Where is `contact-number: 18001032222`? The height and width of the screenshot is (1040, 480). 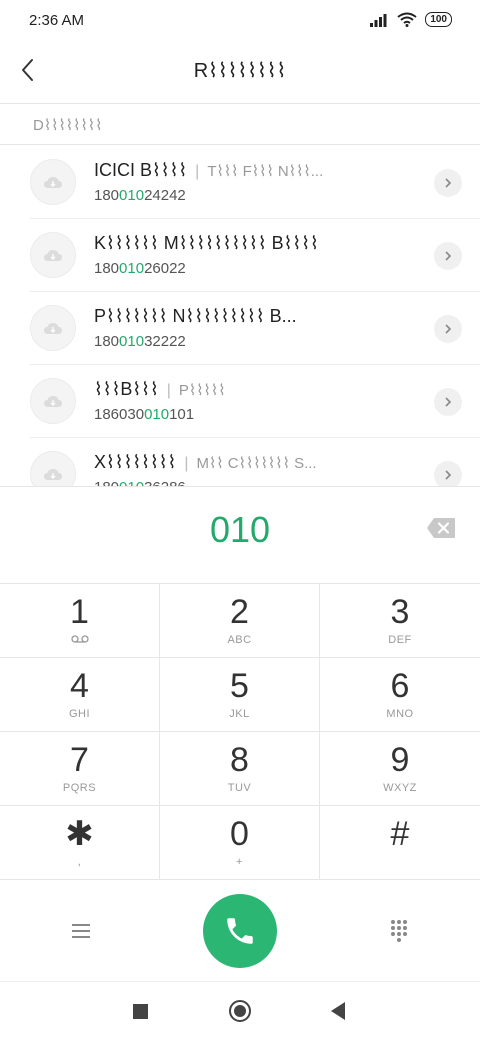
contact-number: 18001032222 is located at coordinates (140, 341).